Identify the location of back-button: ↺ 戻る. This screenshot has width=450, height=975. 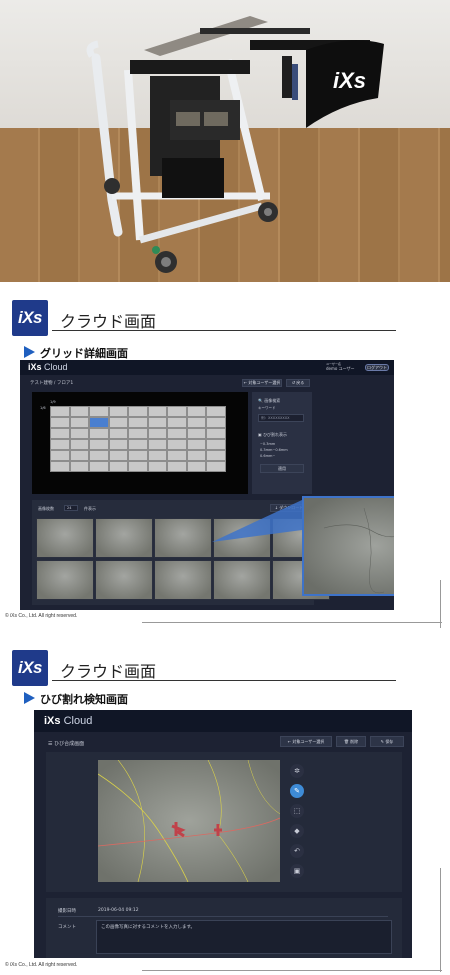
(298, 383).